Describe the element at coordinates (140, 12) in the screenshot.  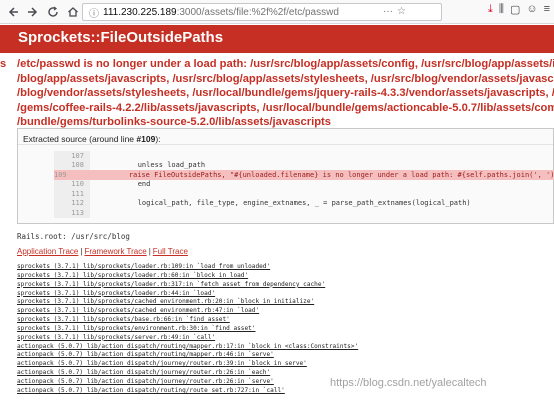
I see `url-host: 111.230.225.189` at that location.